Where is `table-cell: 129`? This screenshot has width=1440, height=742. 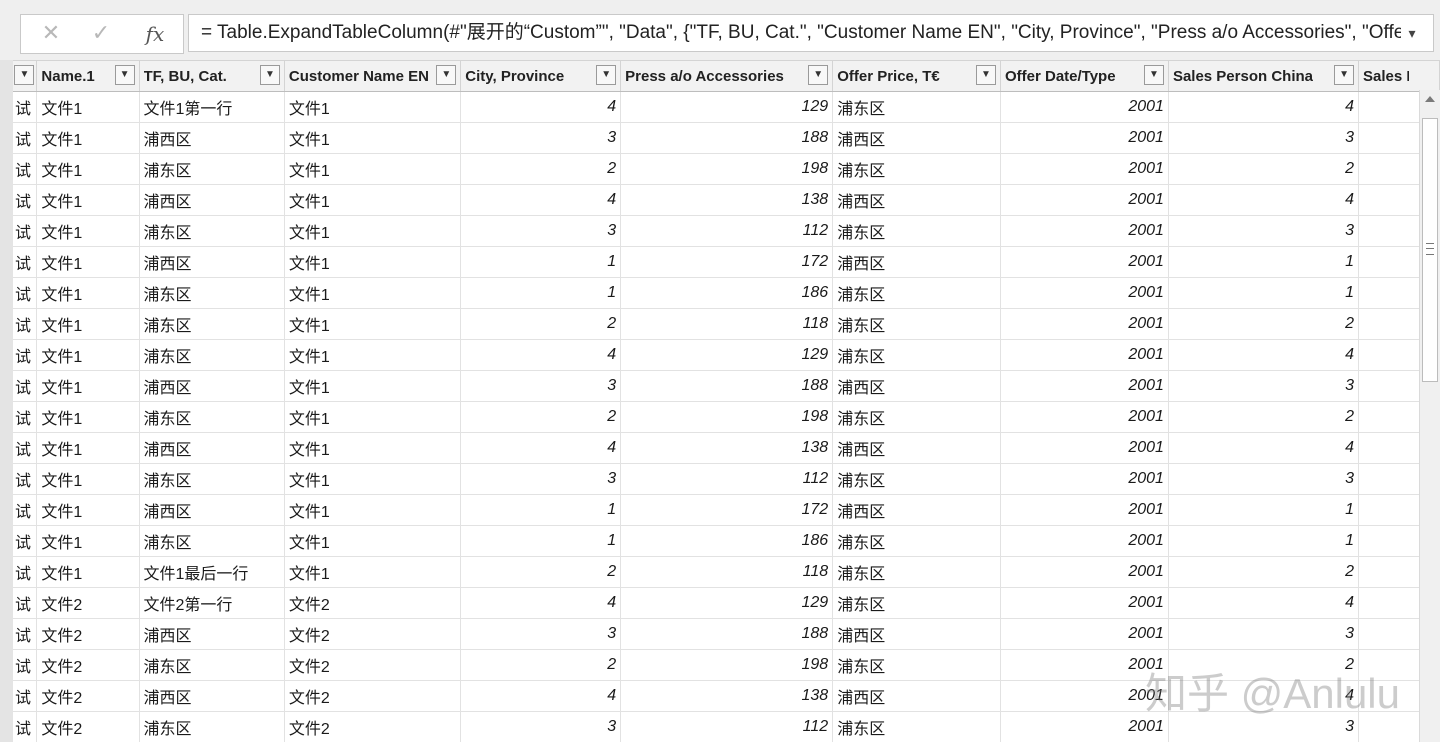 table-cell: 129 is located at coordinates (727, 355).